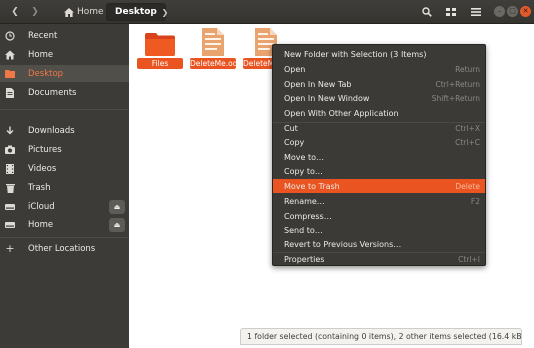 The height and width of the screenshot is (348, 534). What do you see at coordinates (455, 98) in the screenshot?
I see `menu-item-shortcut: Shift+Return` at bounding box center [455, 98].